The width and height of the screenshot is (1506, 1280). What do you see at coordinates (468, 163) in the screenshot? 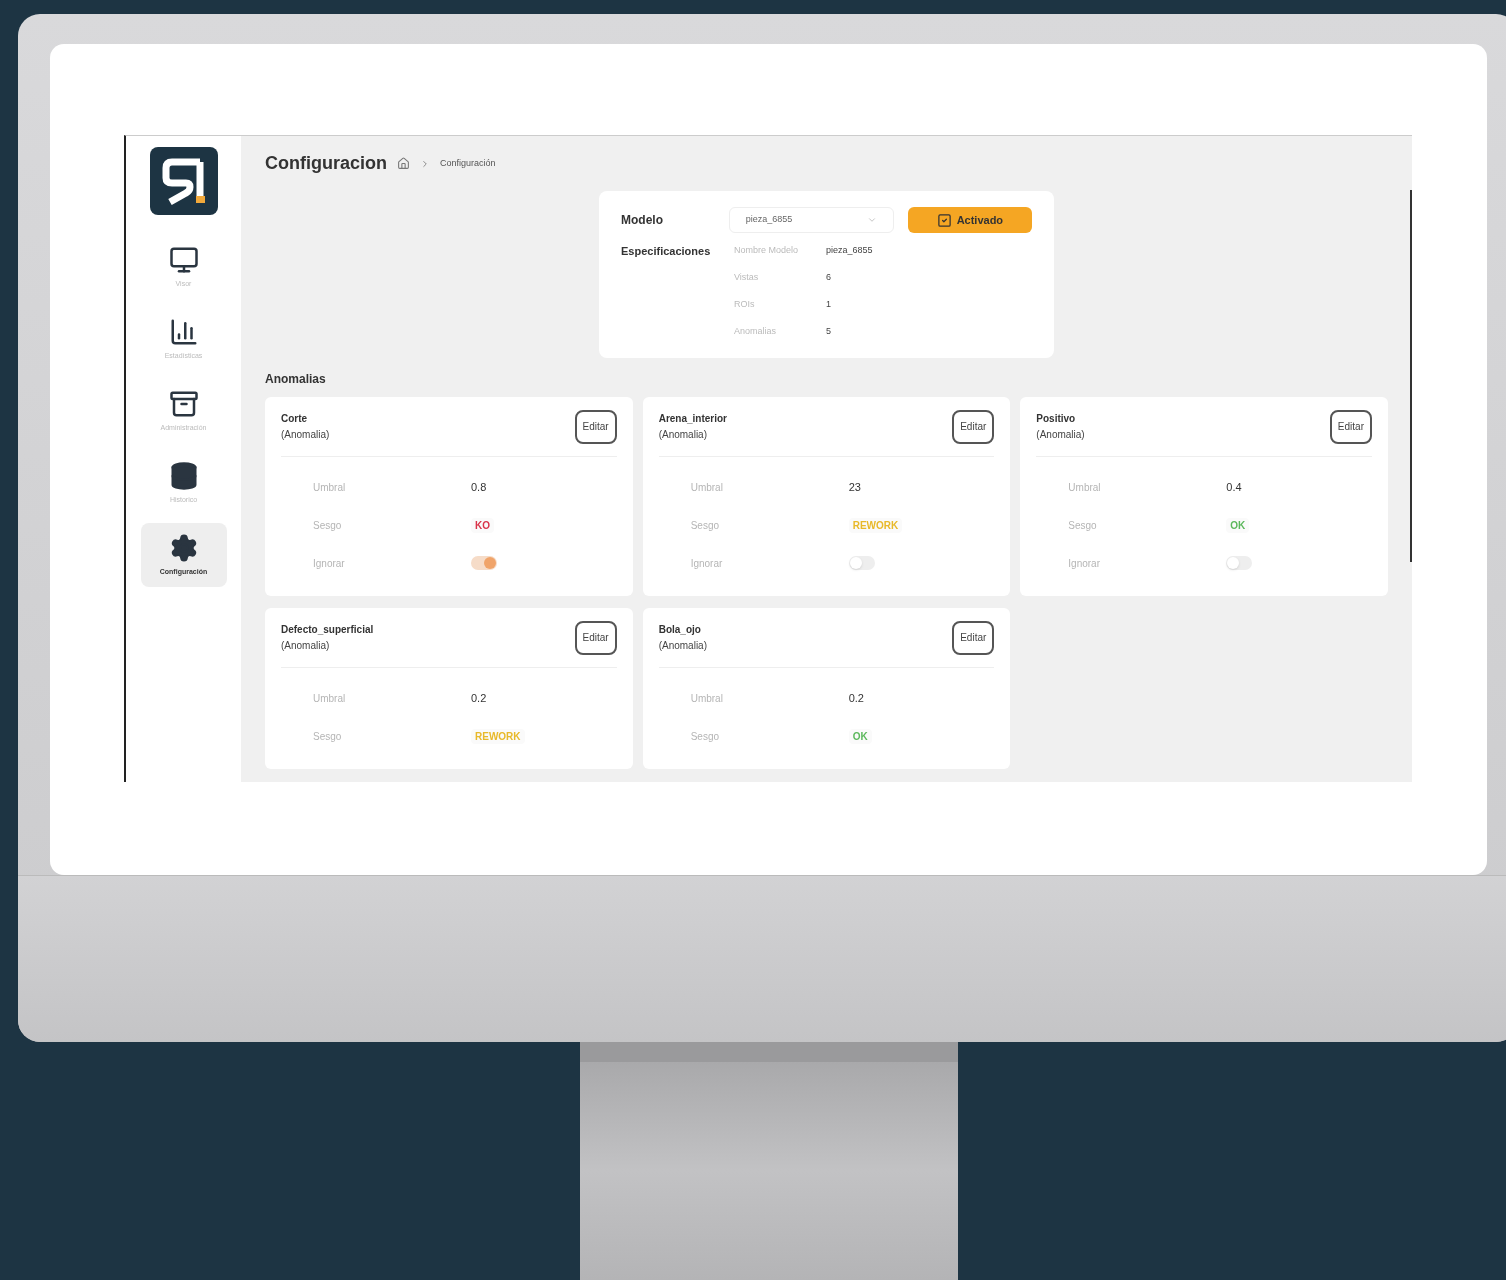
I see `breadcrumb-item: Configuración` at bounding box center [468, 163].